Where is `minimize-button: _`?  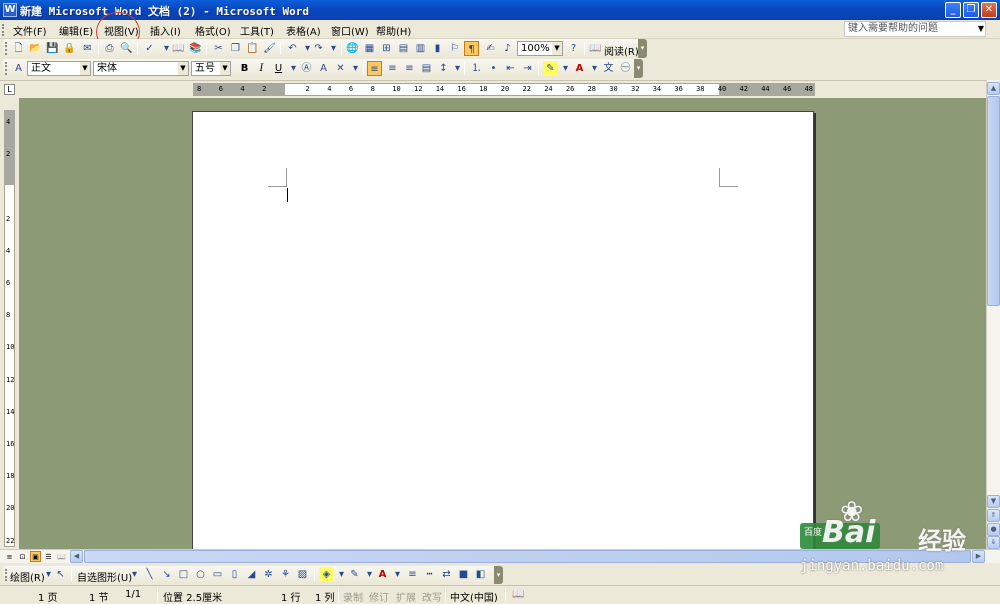 minimize-button: _ is located at coordinates (953, 10).